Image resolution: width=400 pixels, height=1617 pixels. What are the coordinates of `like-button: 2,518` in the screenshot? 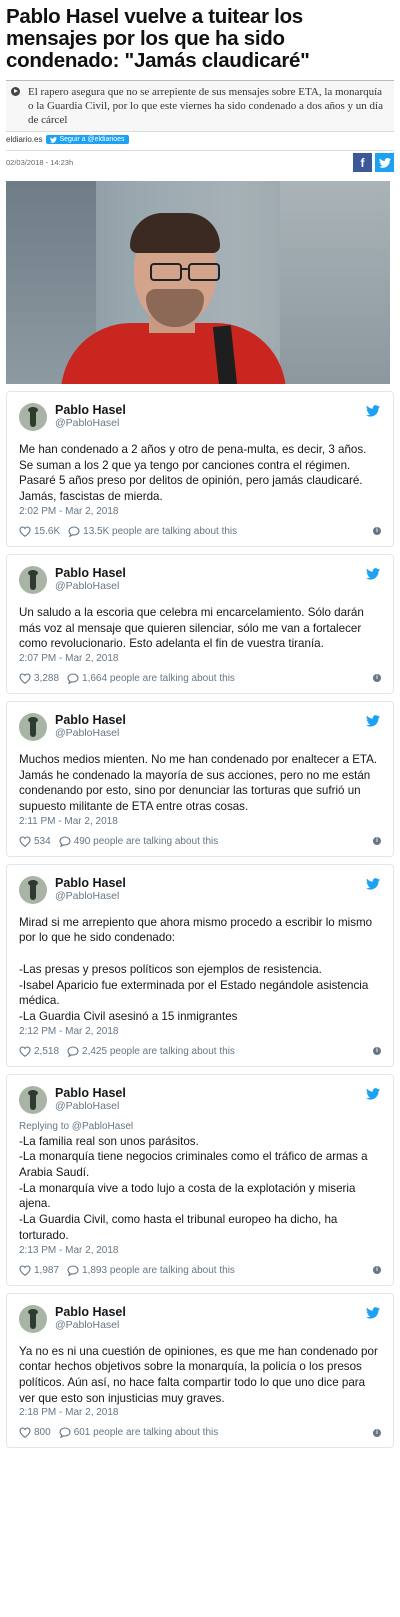 It's located at (39, 1051).